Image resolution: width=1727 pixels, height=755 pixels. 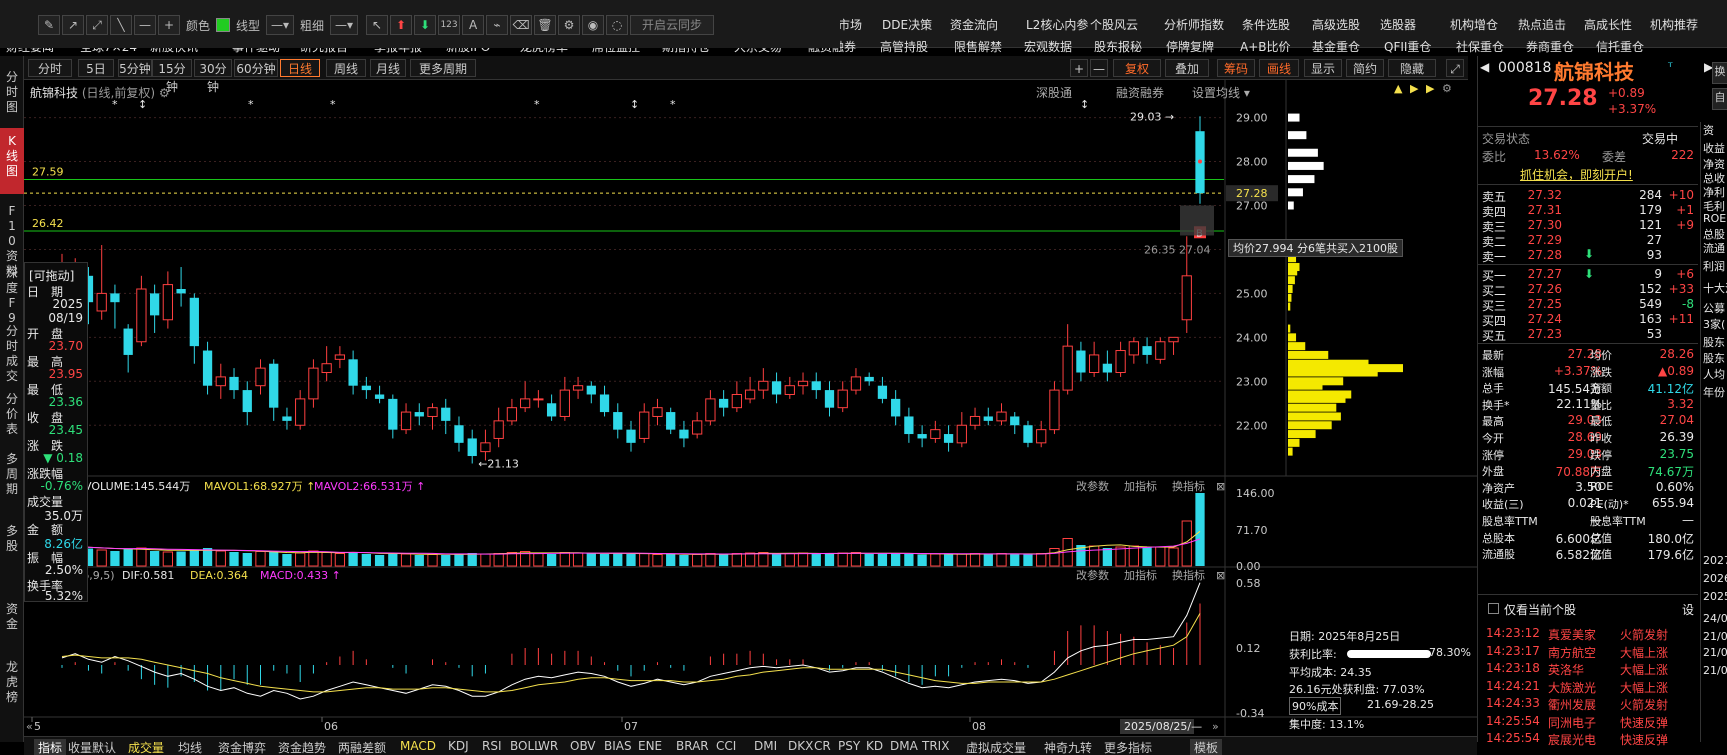 What do you see at coordinates (1398, 24) in the screenshot?
I see `menu-item-9: 选股器` at bounding box center [1398, 24].